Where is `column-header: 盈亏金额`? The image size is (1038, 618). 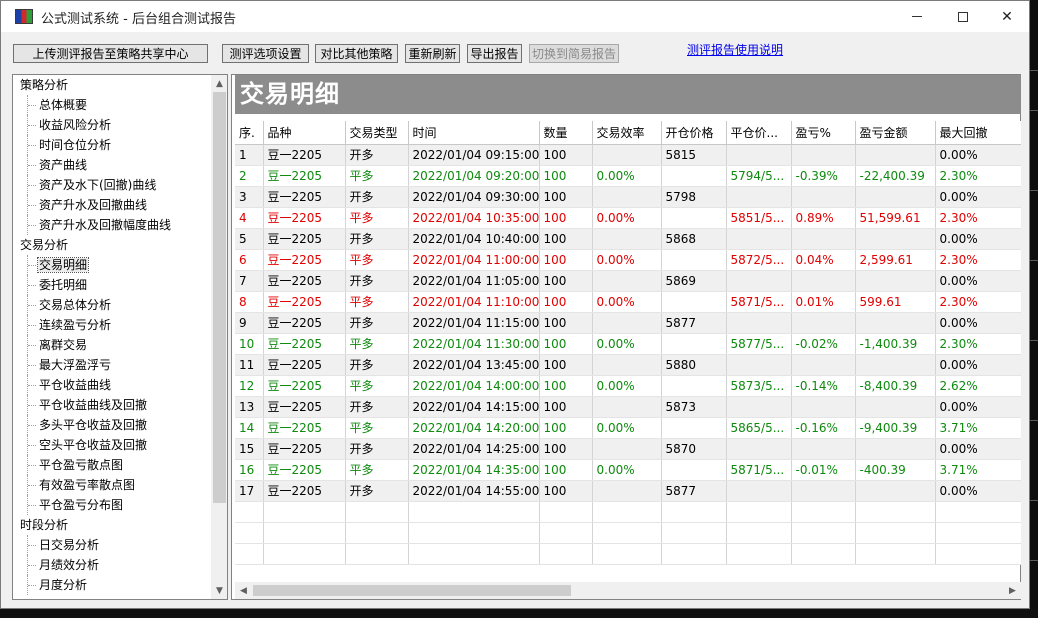
column-header: 盈亏金额 is located at coordinates (895, 133).